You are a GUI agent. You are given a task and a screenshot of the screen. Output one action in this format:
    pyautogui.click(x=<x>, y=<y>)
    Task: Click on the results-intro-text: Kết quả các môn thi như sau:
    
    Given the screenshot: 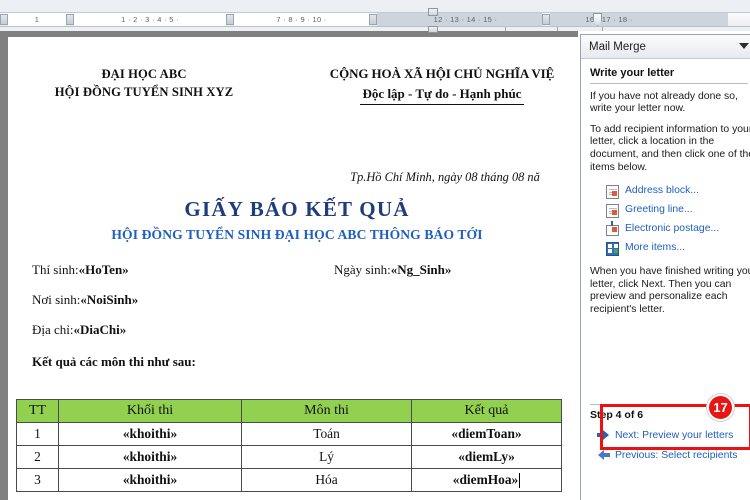 What is the action you would take?
    pyautogui.click(x=114, y=361)
    